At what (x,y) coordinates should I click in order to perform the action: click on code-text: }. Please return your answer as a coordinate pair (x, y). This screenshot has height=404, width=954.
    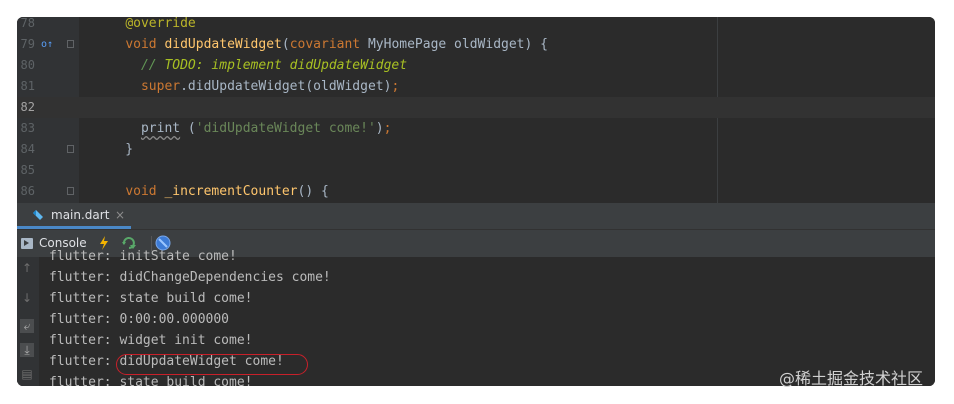
    Looking at the image, I should click on (113, 149).